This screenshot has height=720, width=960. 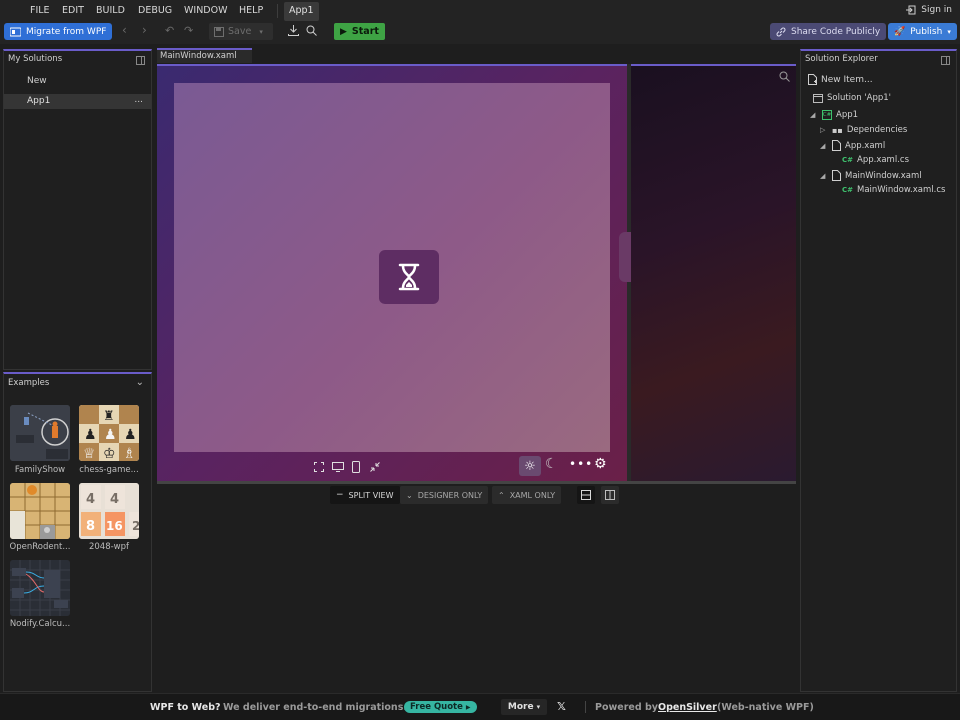 What do you see at coordinates (818, 98) in the screenshot?
I see `solution-icon` at bounding box center [818, 98].